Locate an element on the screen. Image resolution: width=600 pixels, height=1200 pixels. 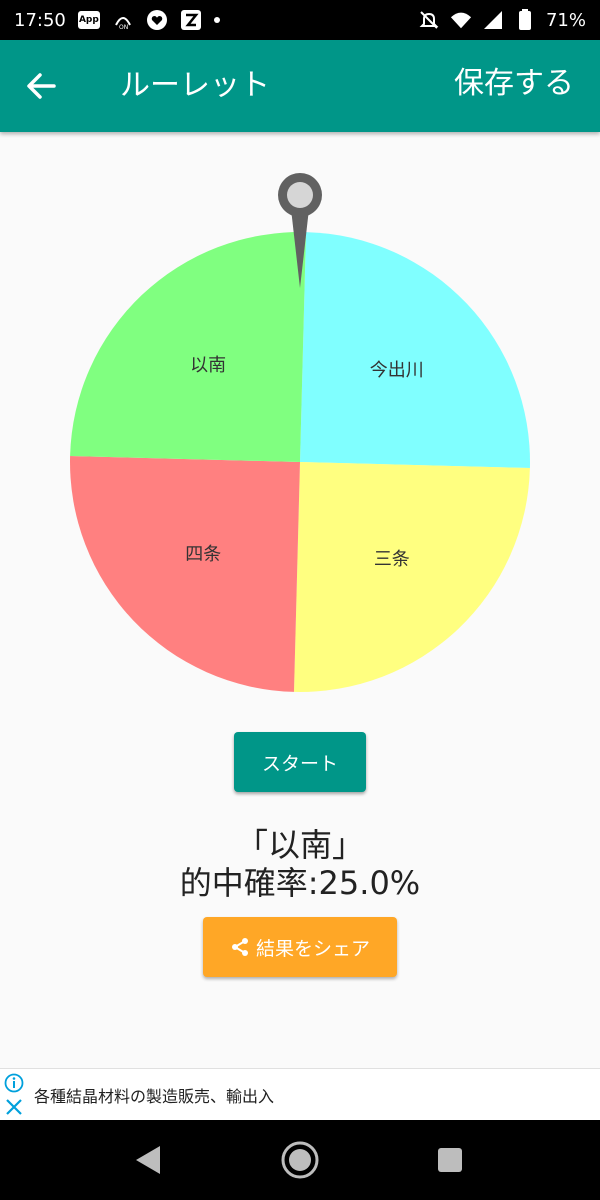
info-icon is located at coordinates (14, 1083).